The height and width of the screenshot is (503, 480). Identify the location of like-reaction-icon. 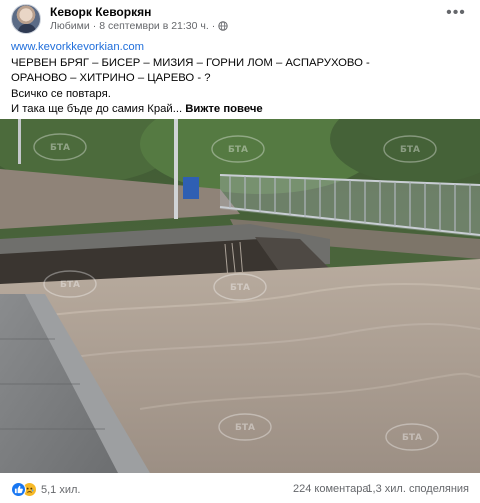
(18, 489).